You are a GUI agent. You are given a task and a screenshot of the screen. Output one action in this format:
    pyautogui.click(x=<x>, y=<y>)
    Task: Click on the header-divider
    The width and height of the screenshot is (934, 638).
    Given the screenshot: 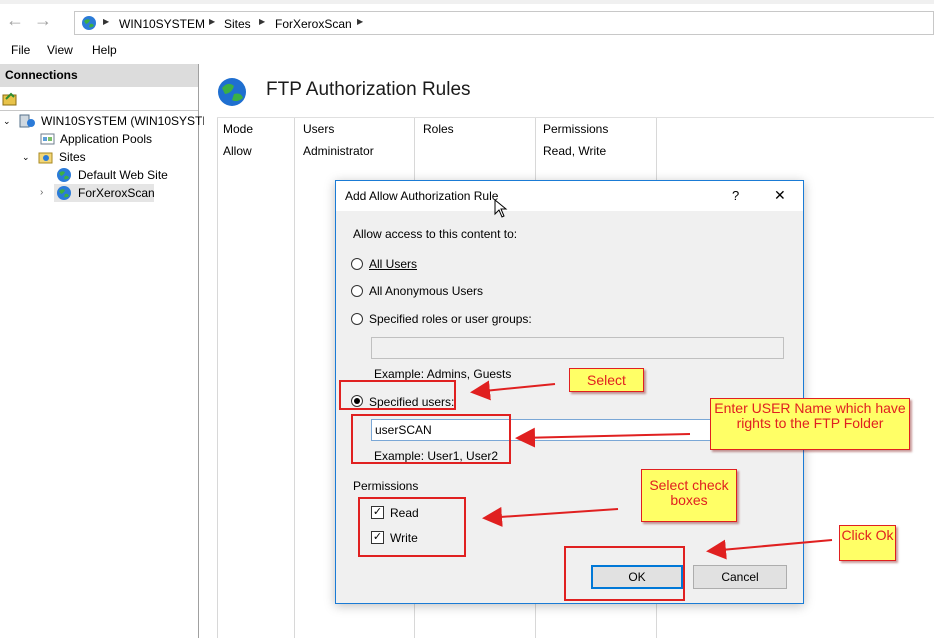 What is the action you would take?
    pyautogui.click(x=575, y=117)
    